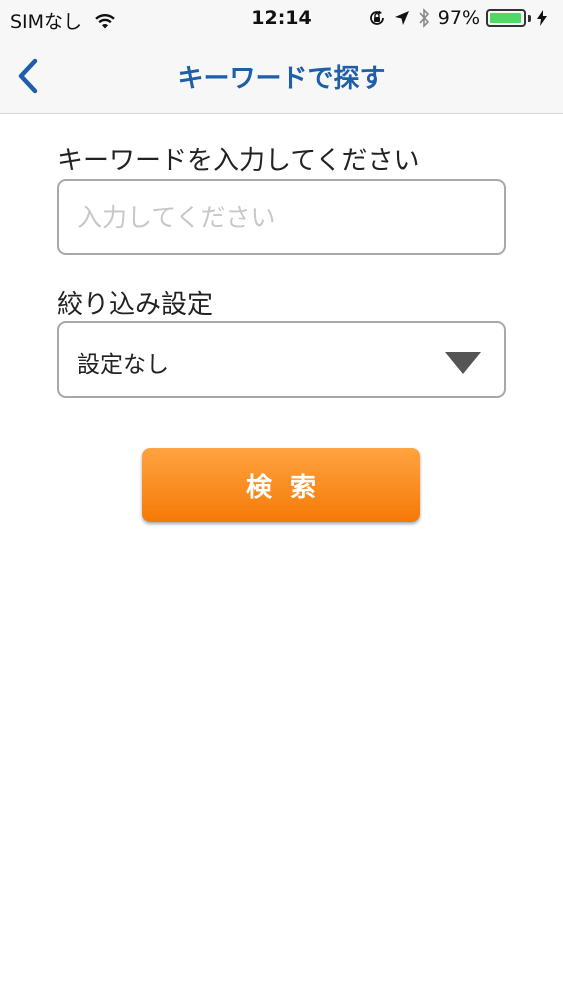 This screenshot has height=1000, width=563. I want to click on status-bar-right: 97%, so click(461, 18).